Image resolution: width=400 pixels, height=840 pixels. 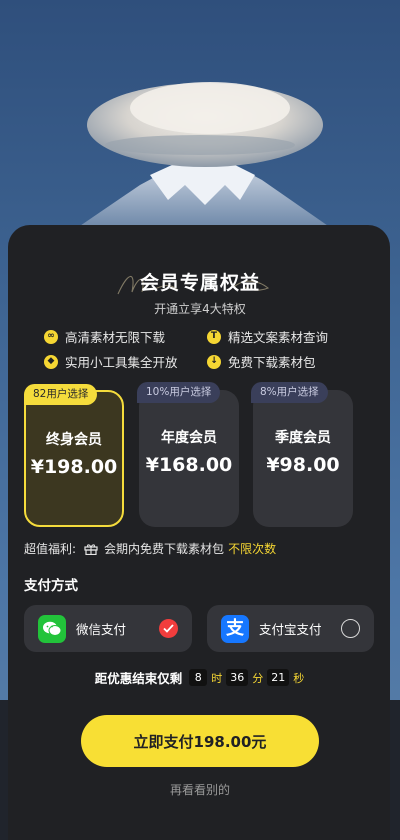 What do you see at coordinates (278, 677) in the screenshot?
I see `countdown-seconds: 21` at bounding box center [278, 677].